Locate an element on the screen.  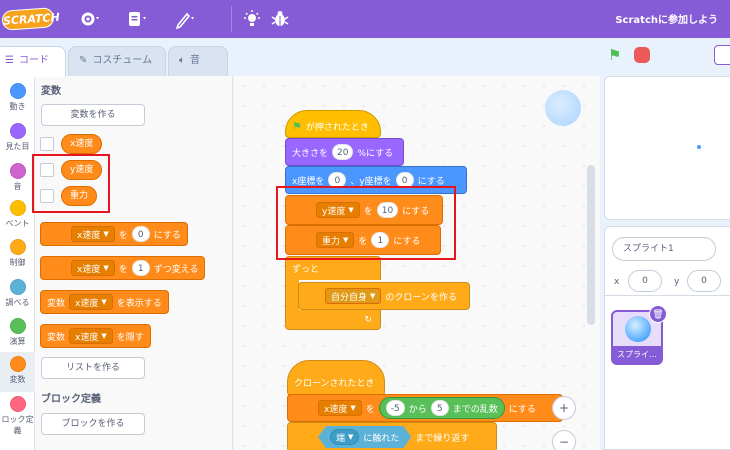
code-area-scrollbar is located at coordinates (591, 245).